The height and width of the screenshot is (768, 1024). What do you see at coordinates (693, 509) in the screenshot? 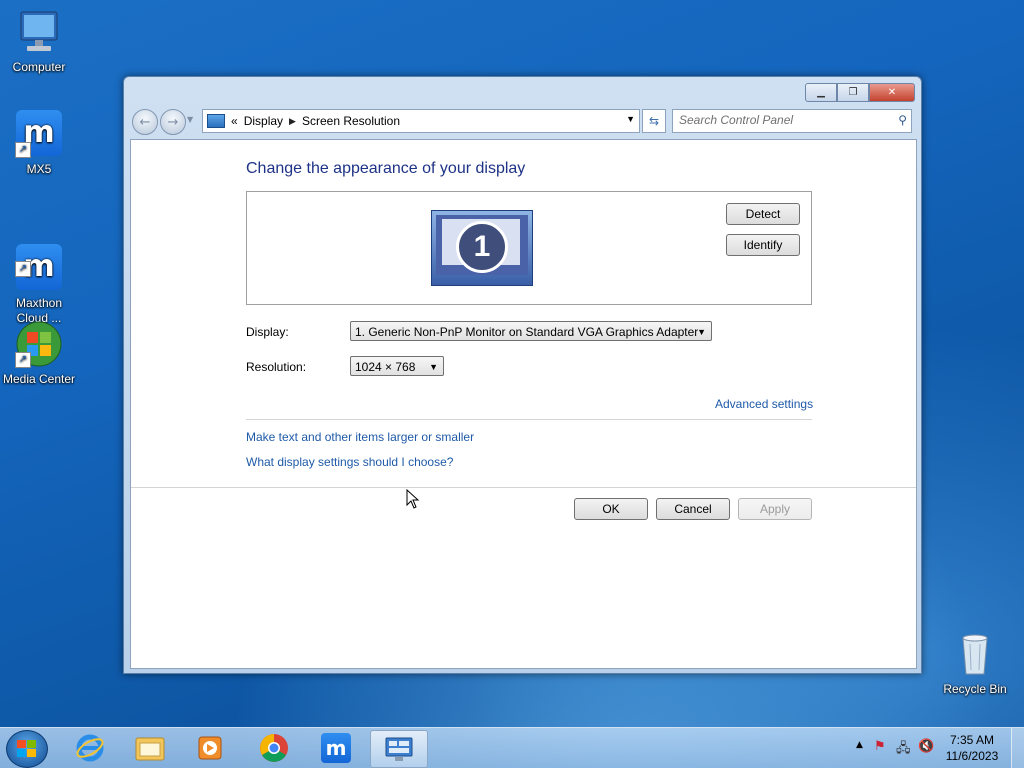
I see `cancel-button: Cancel` at bounding box center [693, 509].